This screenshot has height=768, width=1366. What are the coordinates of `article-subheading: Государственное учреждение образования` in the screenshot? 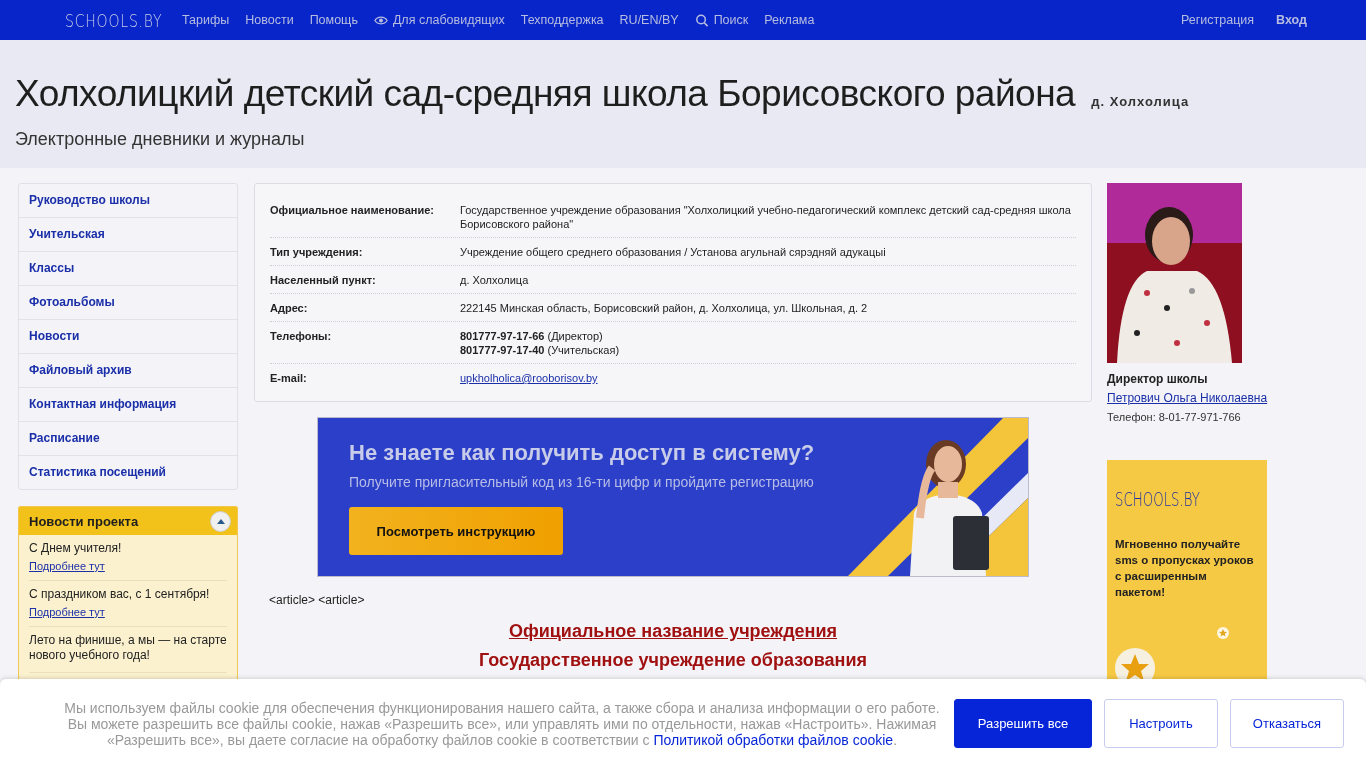 It's located at (673, 660).